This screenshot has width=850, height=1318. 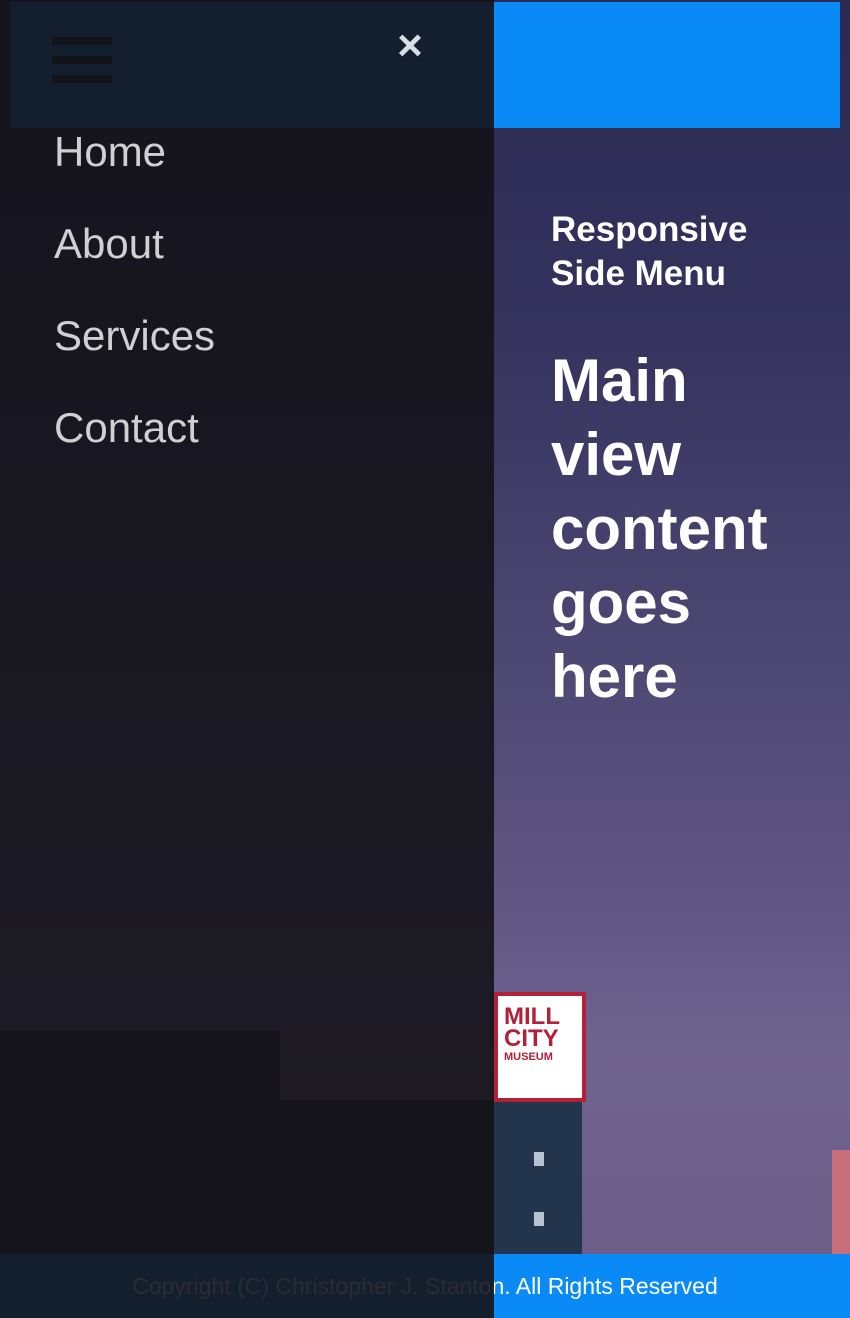 I want to click on nav-link-contact: Contact, so click(x=126, y=428).